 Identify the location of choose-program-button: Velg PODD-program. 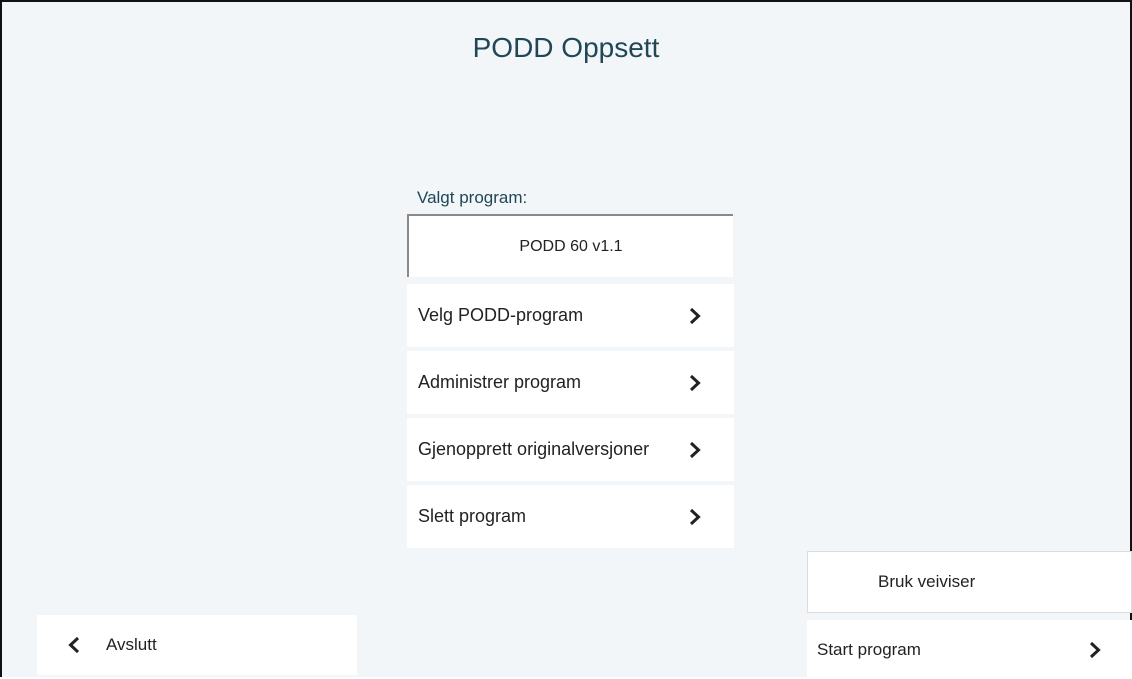
(570, 315).